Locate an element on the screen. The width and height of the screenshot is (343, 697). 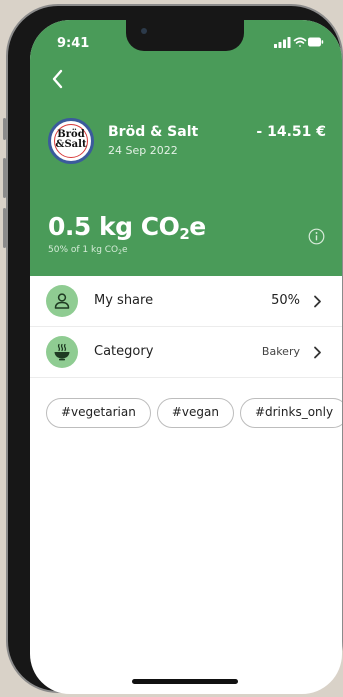
status-icons is located at coordinates (299, 42).